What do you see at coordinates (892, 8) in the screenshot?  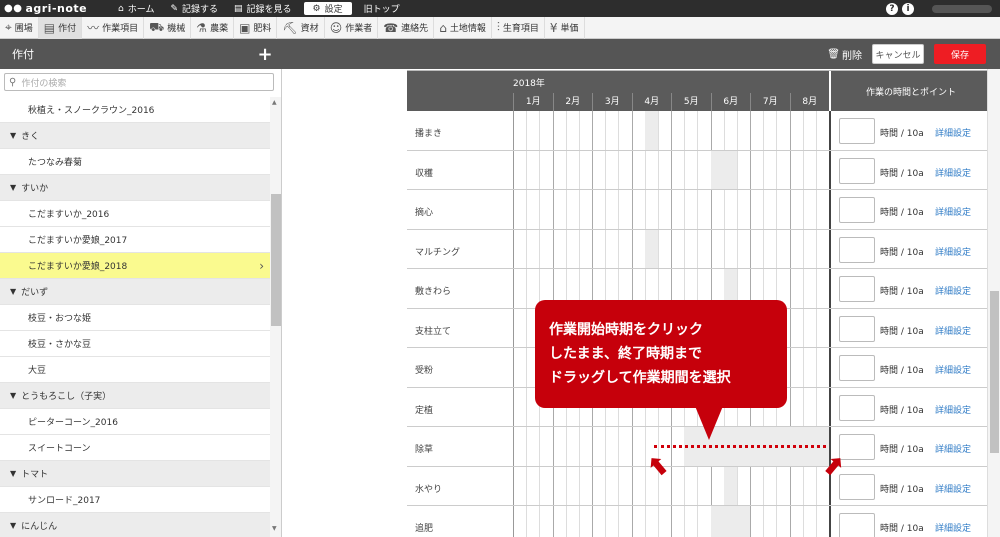 I see `help-icon: ?` at bounding box center [892, 8].